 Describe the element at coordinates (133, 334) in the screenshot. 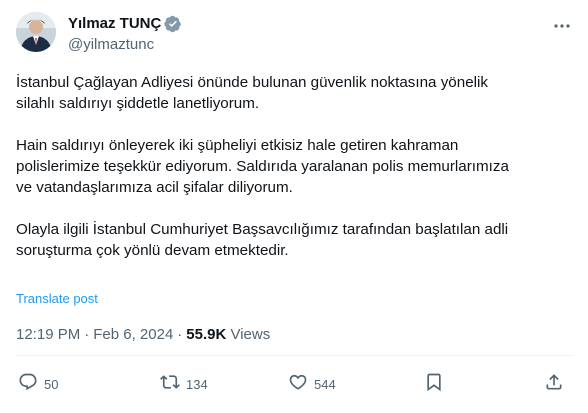

I see `tweet-date: Feb 6, 2024` at that location.